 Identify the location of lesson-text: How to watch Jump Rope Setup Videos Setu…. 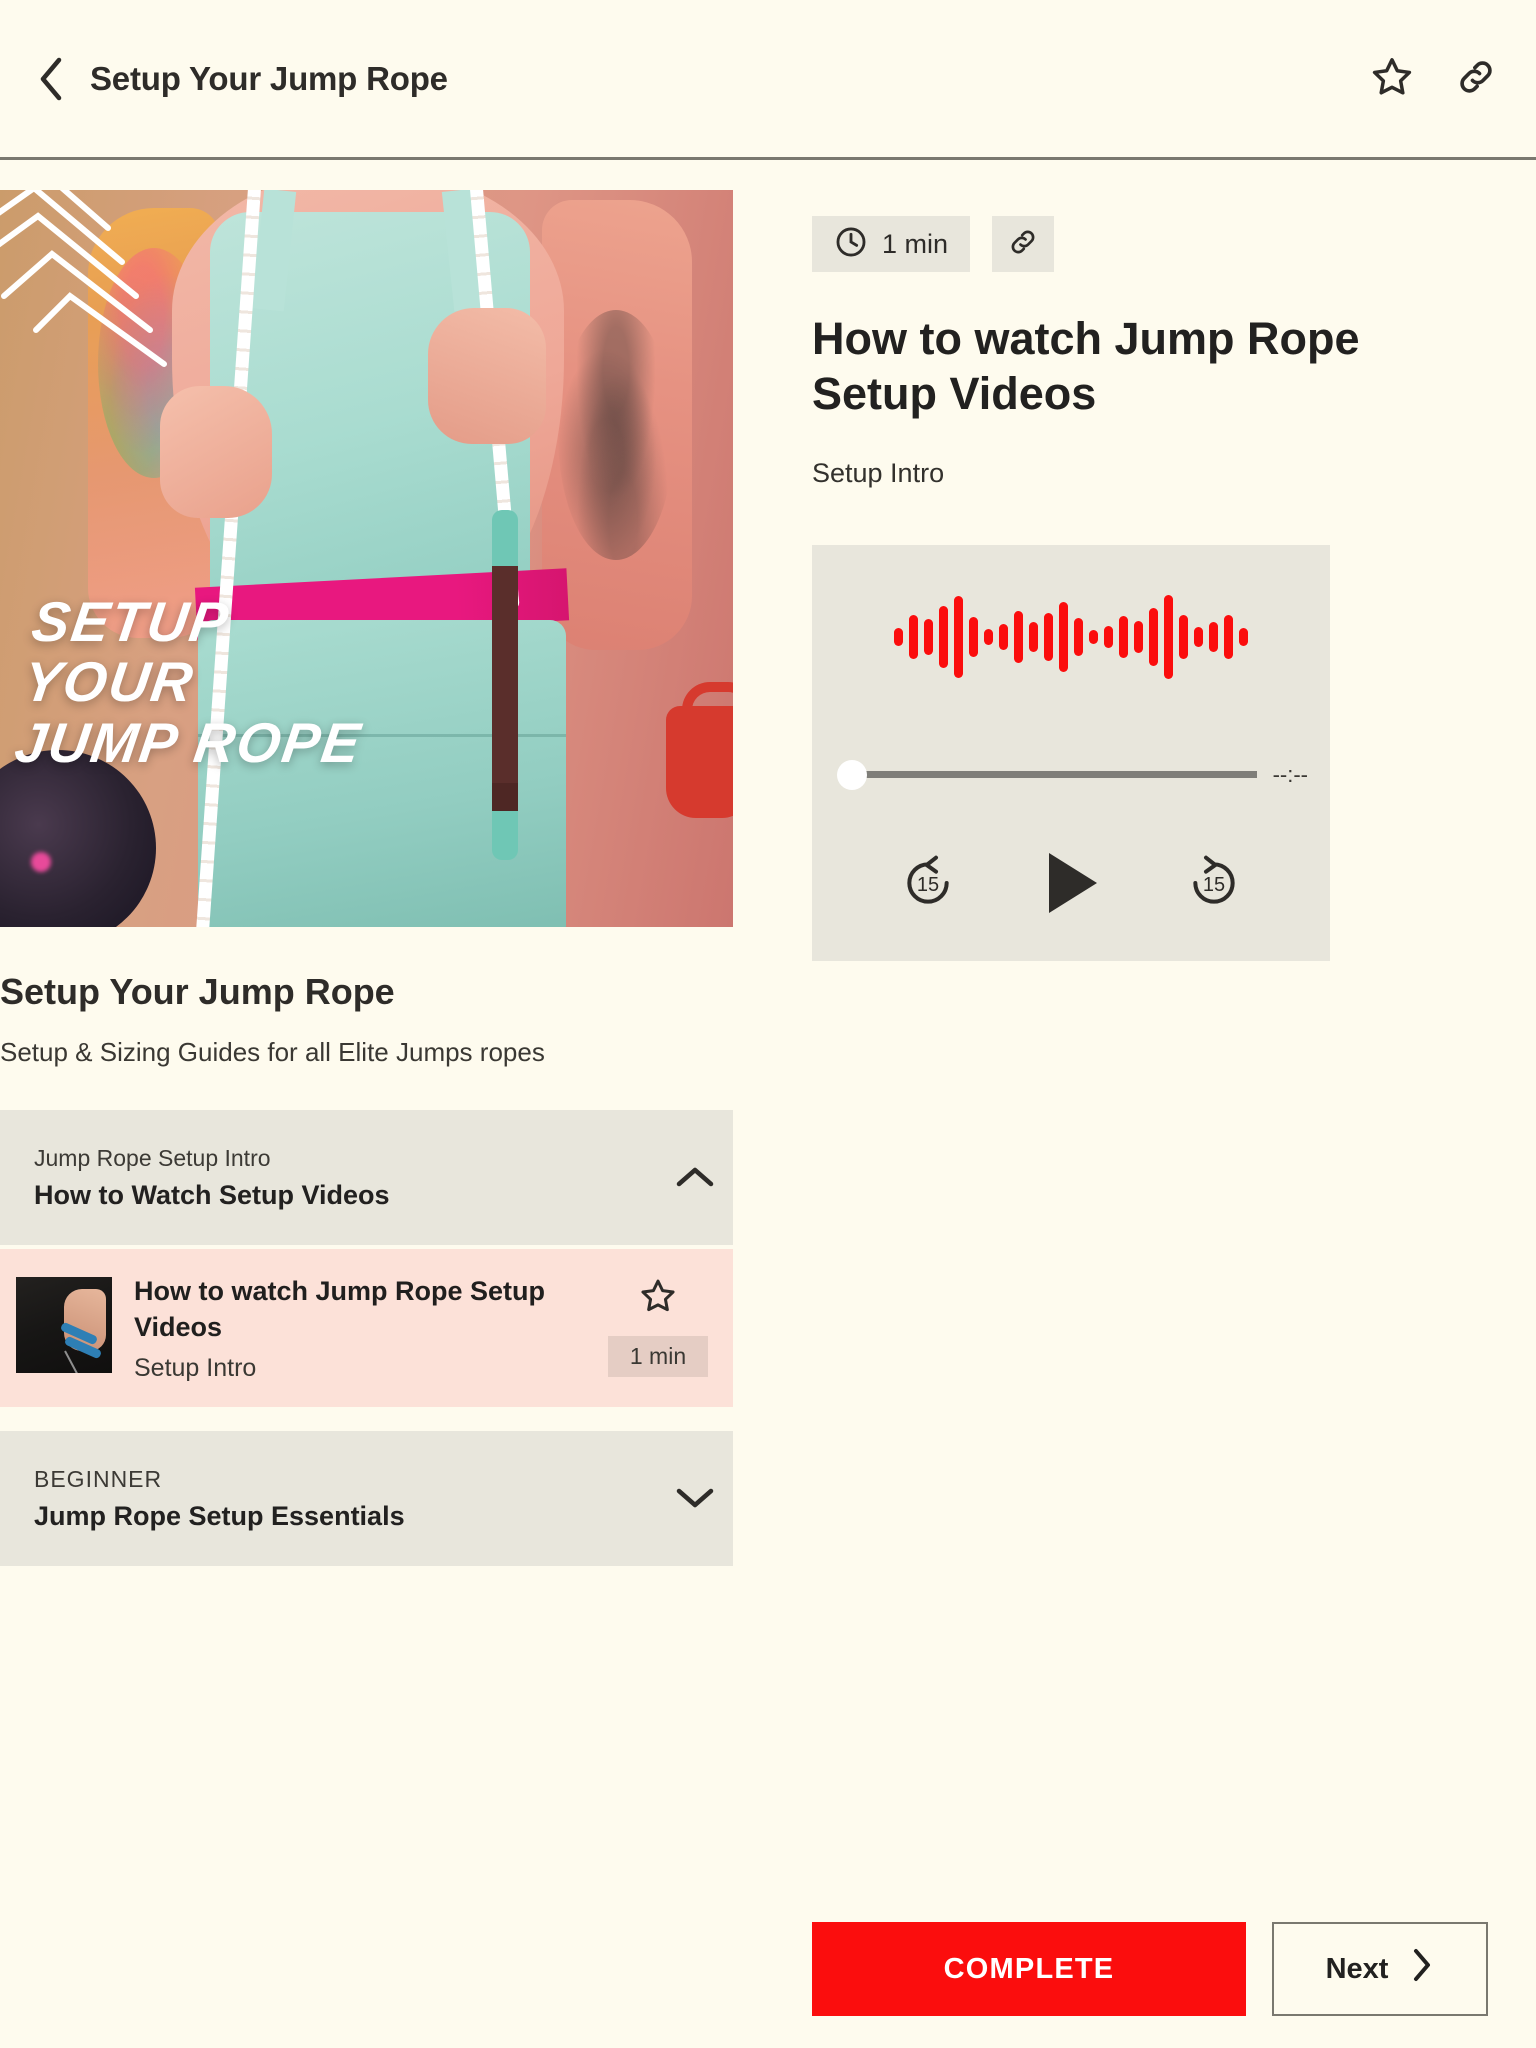
(358, 1328).